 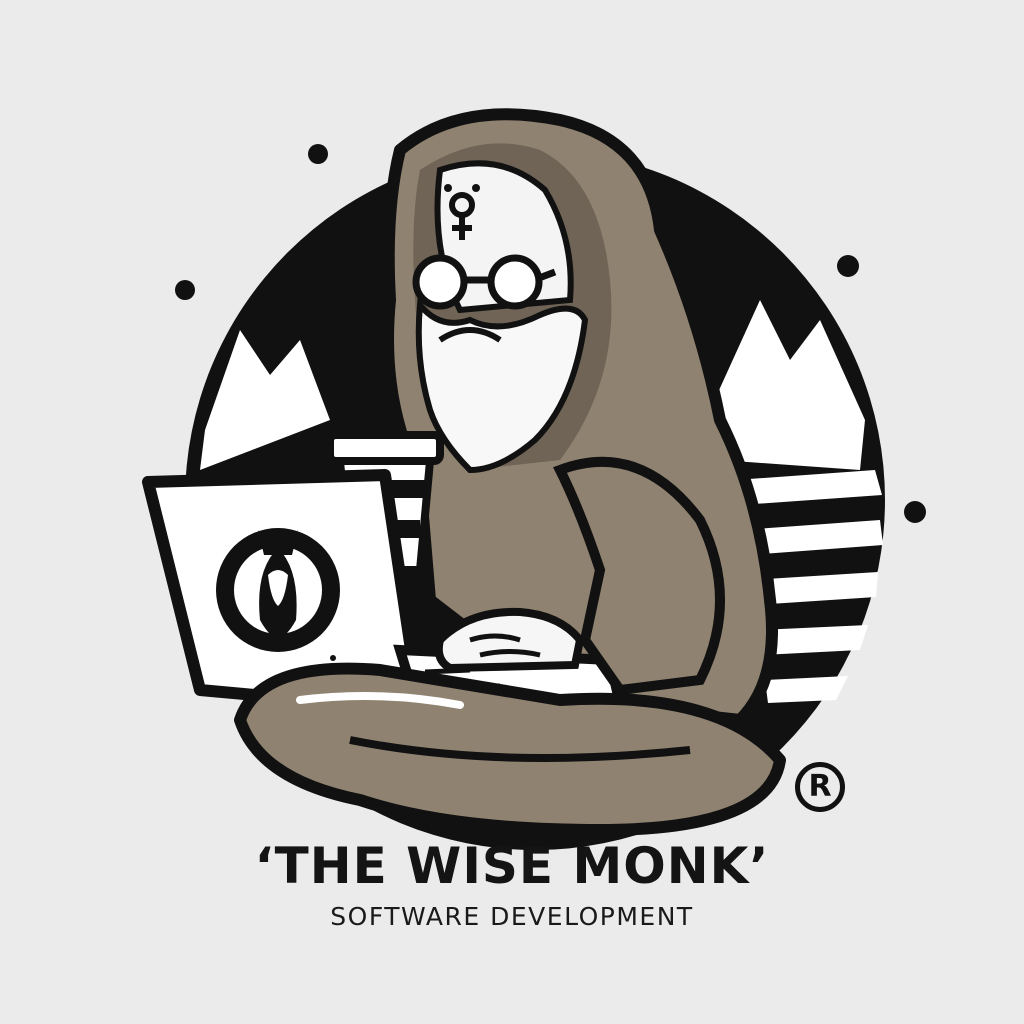 I want to click on brand-tagline: SOFTWARE DEVELOPMENT, so click(x=512, y=916).